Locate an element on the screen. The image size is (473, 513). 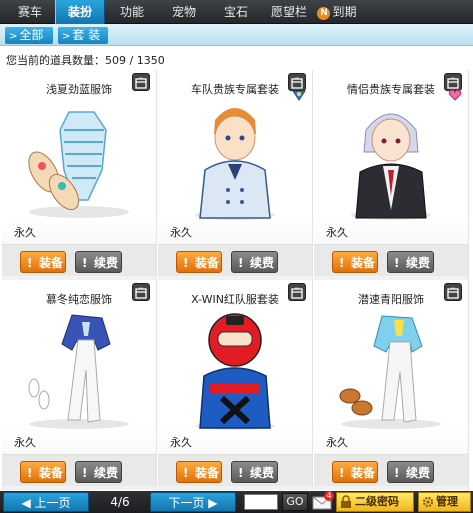
new-badge-icon: N is located at coordinates (324, 13).